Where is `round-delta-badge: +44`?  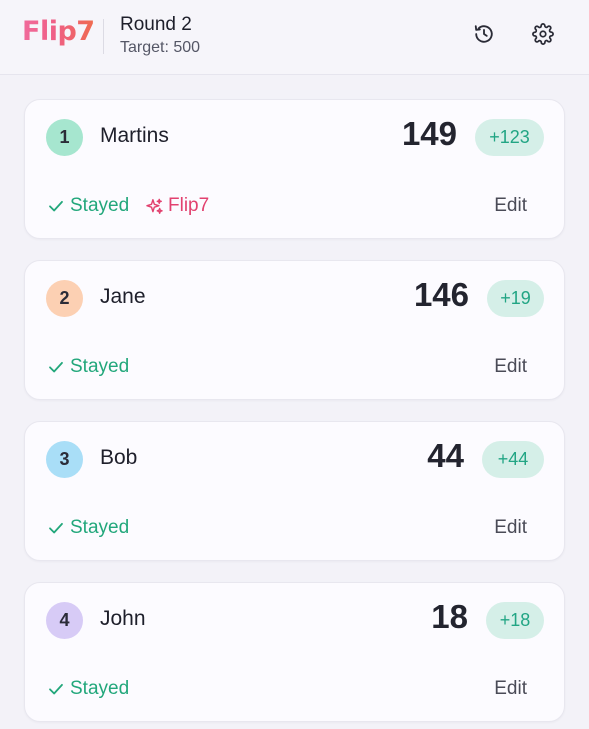 round-delta-badge: +44 is located at coordinates (513, 459).